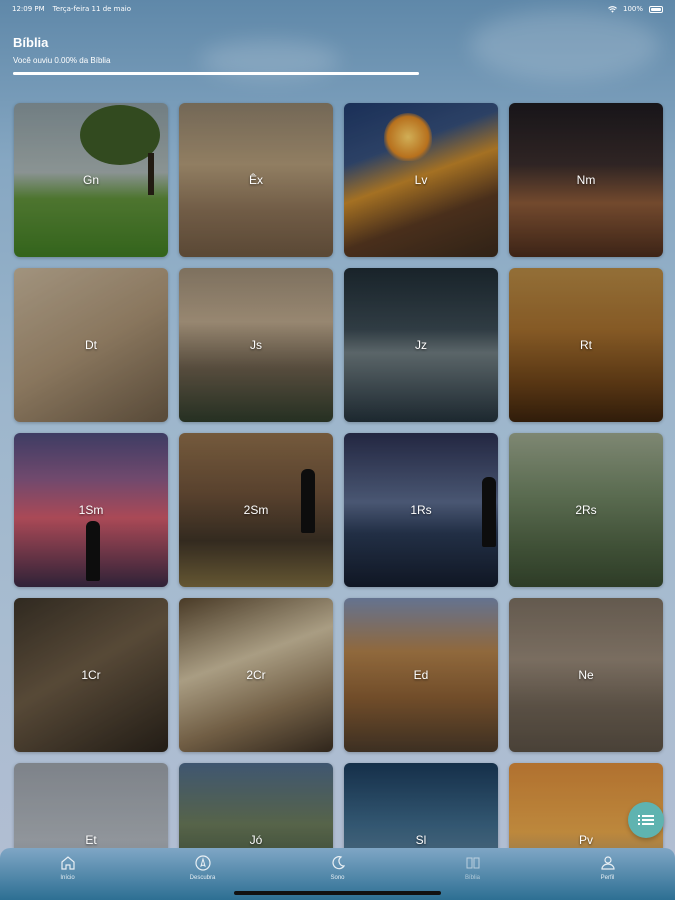 Image resolution: width=675 pixels, height=900 pixels. I want to click on book-tile: Lv, so click(421, 180).